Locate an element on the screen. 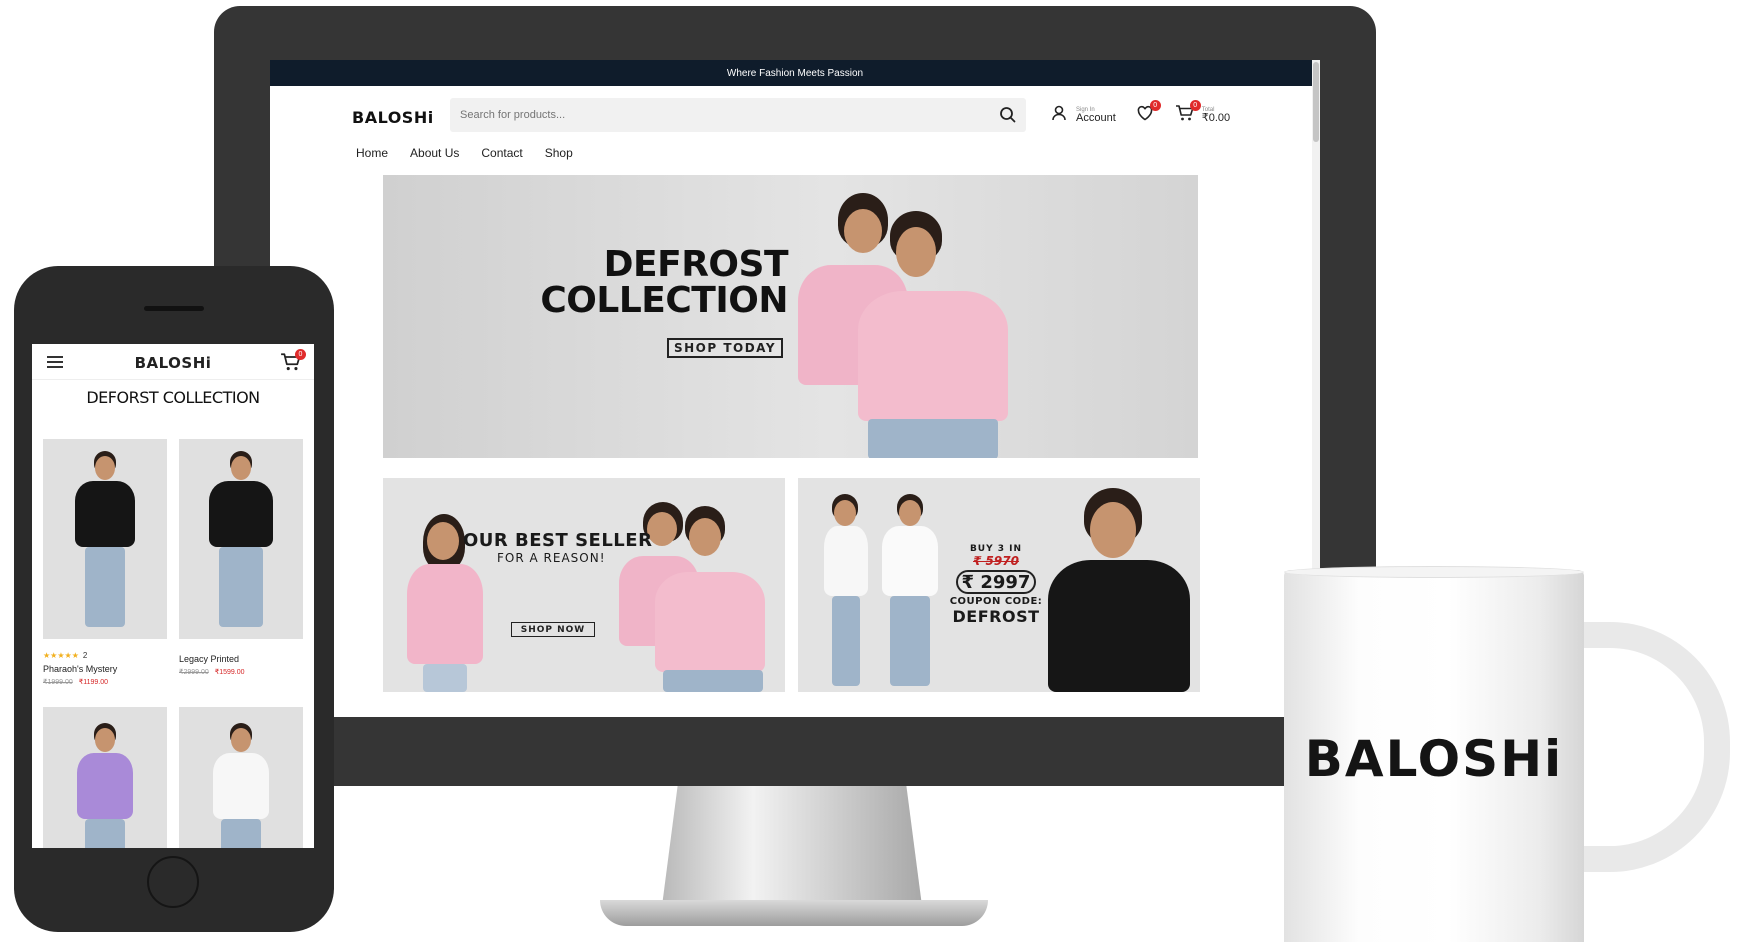  cart-button: 0 Total ₹0.00 is located at coordinates (1202, 113).